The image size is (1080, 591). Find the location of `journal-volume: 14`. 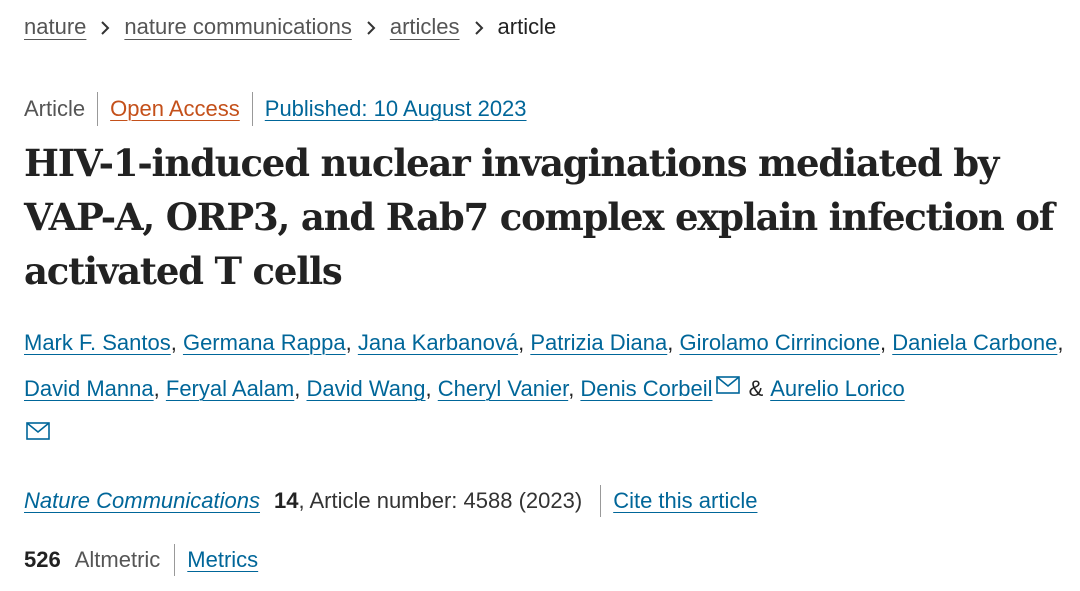

journal-volume: 14 is located at coordinates (286, 500).